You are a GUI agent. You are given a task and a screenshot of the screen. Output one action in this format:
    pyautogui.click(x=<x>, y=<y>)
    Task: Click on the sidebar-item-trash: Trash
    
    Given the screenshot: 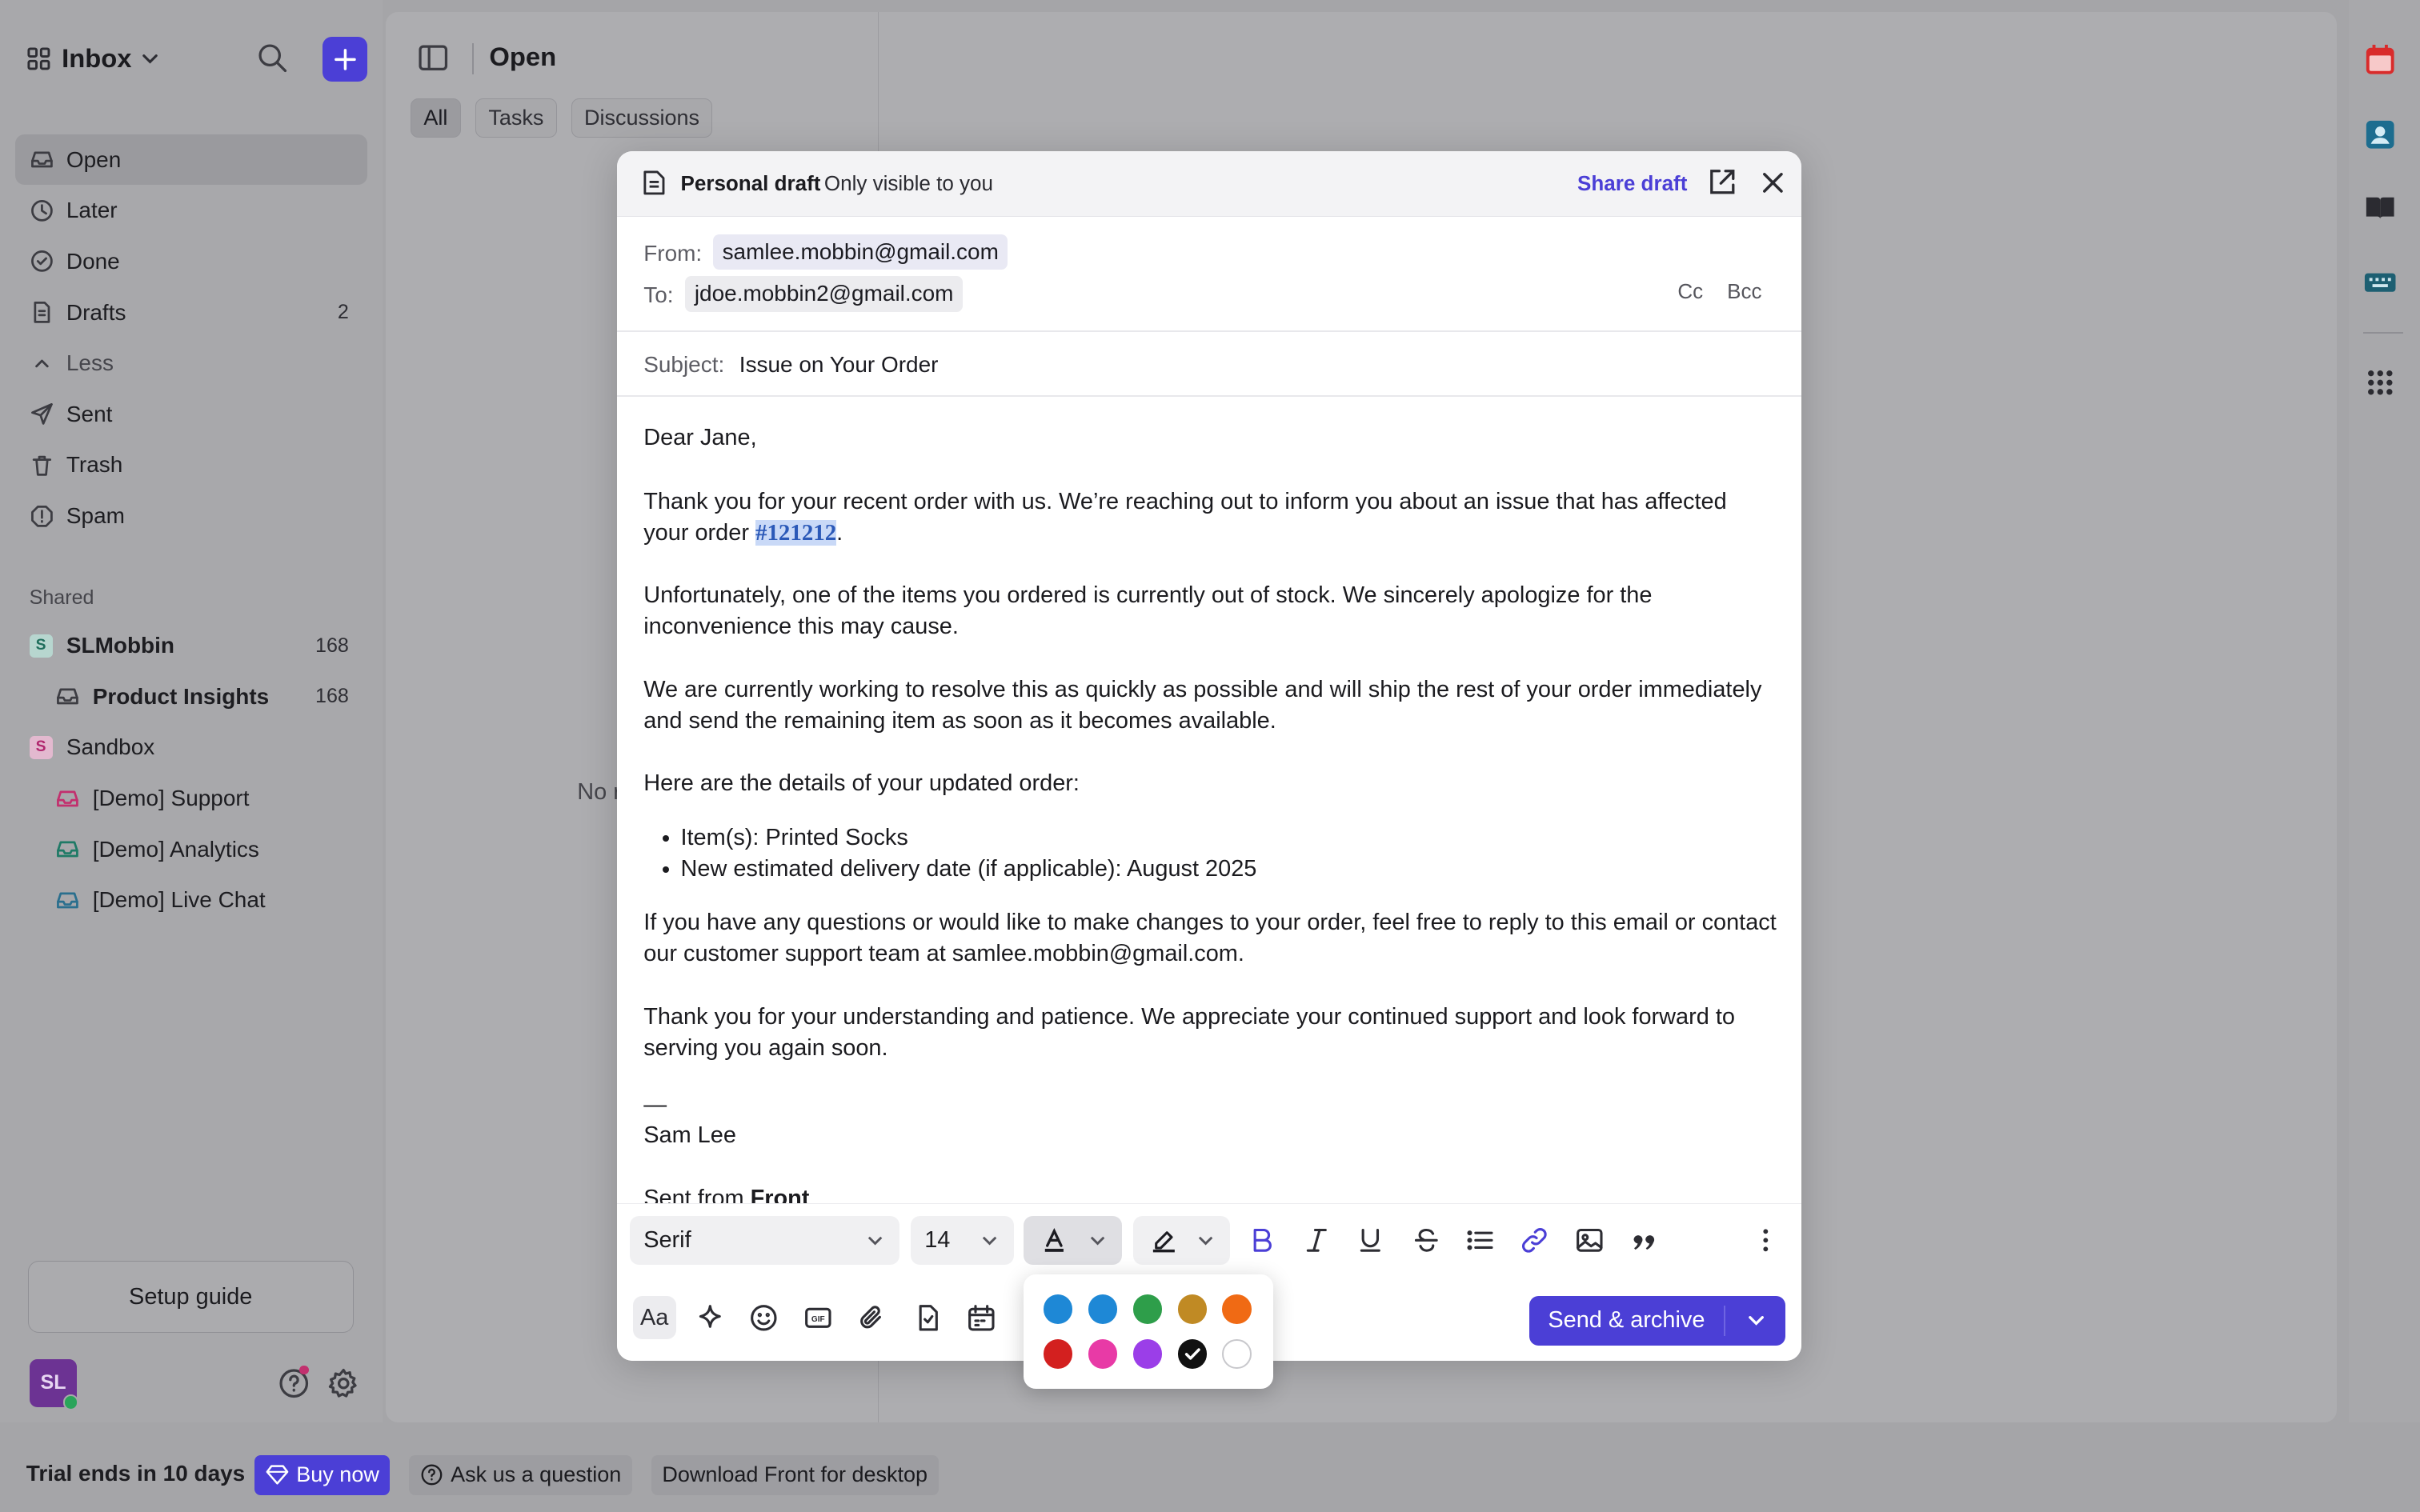 What is the action you would take?
    pyautogui.click(x=191, y=465)
    